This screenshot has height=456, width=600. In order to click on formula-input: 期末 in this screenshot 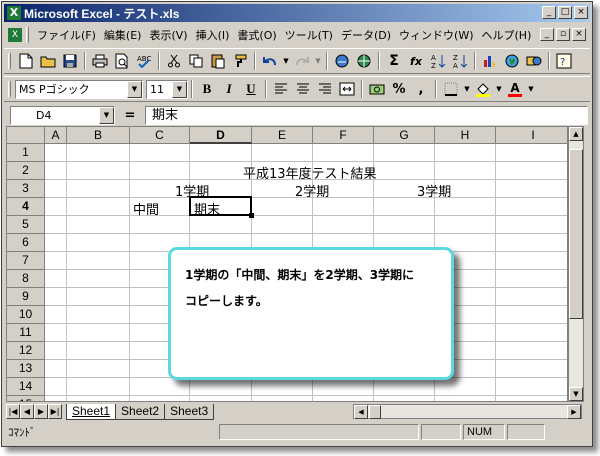, I will do `click(366, 115)`.